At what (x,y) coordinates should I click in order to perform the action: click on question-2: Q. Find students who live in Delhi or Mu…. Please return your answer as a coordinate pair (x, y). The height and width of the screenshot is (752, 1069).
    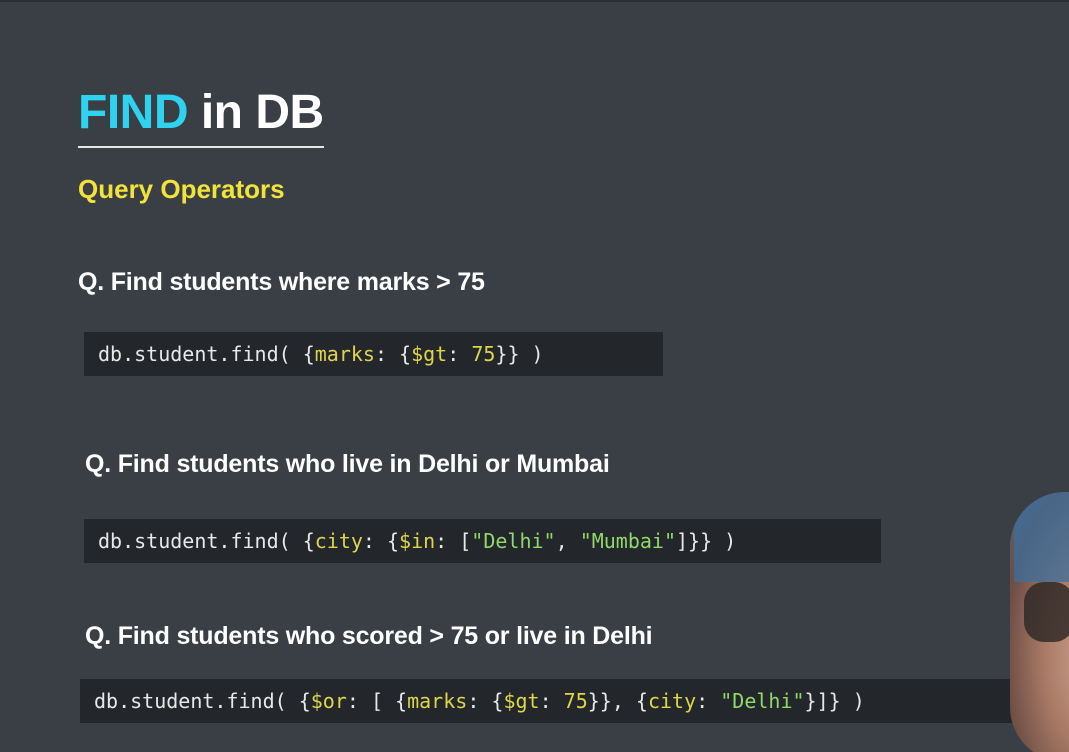
    Looking at the image, I should click on (347, 464).